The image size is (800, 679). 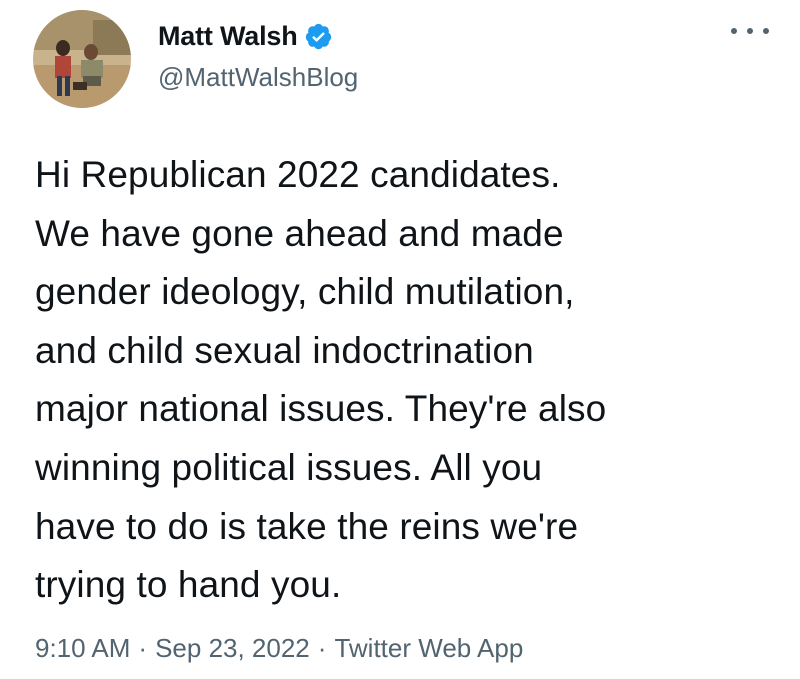 I want to click on tweet-text-line: trying to hand you., so click(x=188, y=585).